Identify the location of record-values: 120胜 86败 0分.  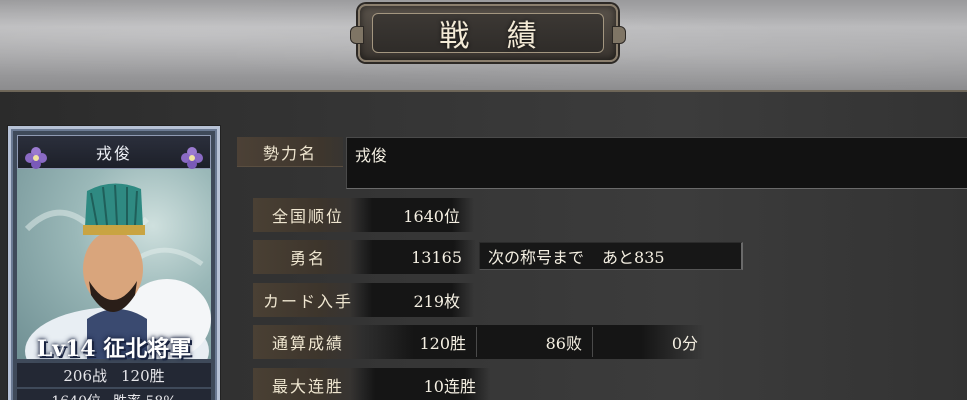
(527, 342).